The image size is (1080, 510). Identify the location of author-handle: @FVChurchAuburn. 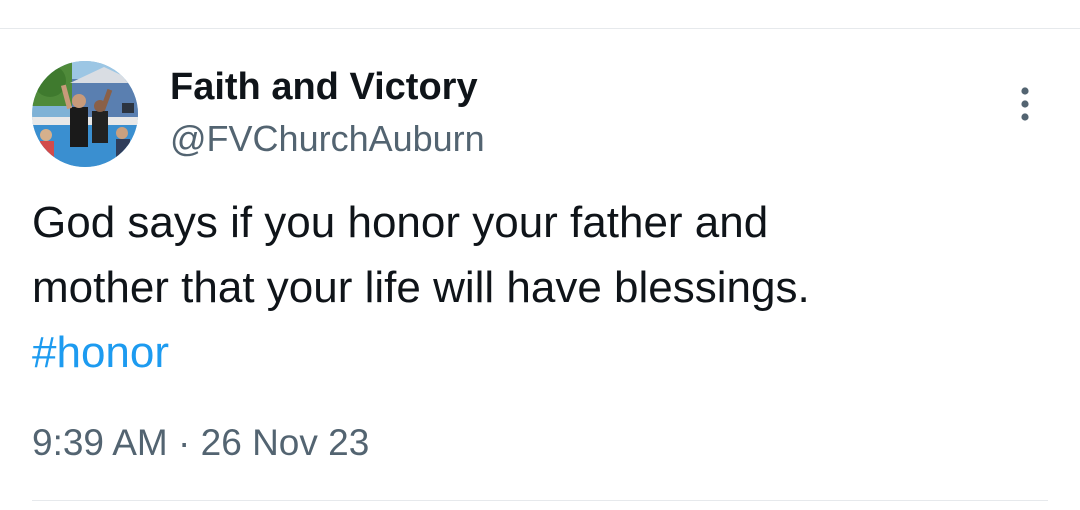
(327, 139).